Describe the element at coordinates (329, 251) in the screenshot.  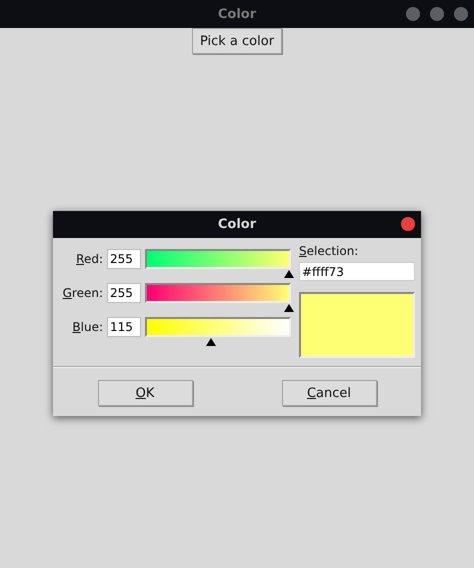
I see `selection-label: Selection:` at that location.